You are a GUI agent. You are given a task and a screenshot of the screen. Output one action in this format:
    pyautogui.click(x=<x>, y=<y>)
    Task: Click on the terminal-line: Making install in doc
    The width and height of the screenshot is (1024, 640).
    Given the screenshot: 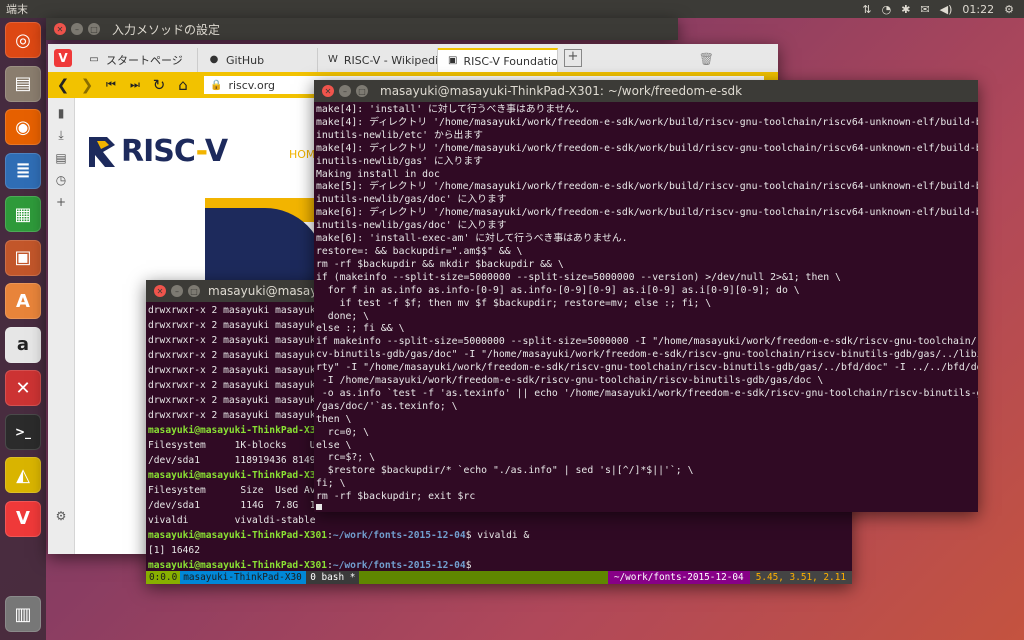 What is the action you would take?
    pyautogui.click(x=378, y=174)
    